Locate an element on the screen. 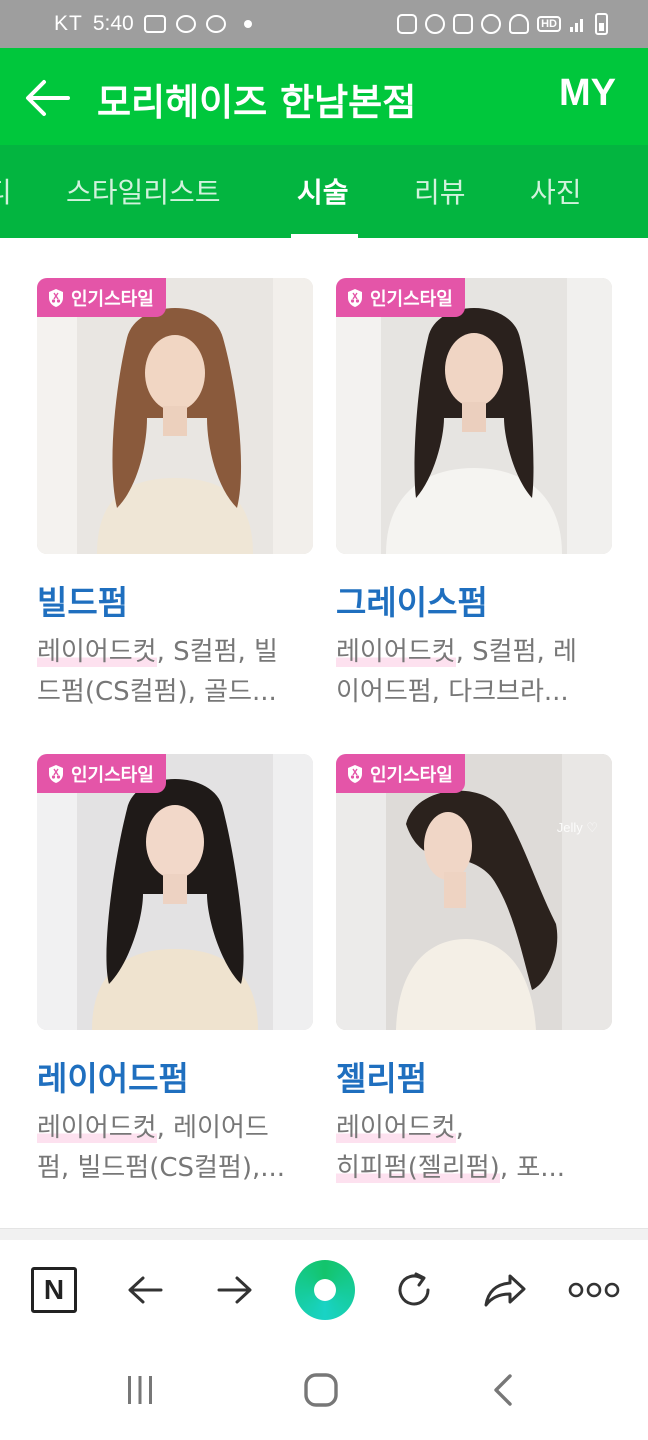 The width and height of the screenshot is (648, 1440). system-back-button is located at coordinates (504, 1390).